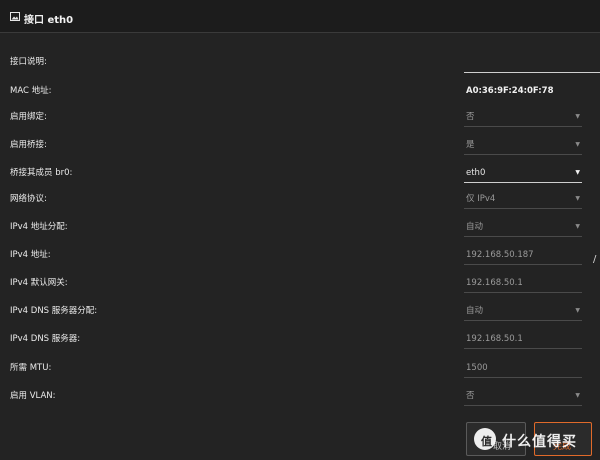  I want to click on network-protocol-value: 仅 IPv4, so click(481, 199).